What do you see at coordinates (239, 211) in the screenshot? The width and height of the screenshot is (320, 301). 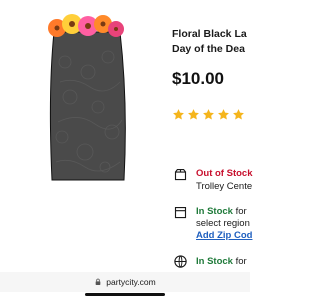 I see `pickup-status-suffix: for` at bounding box center [239, 211].